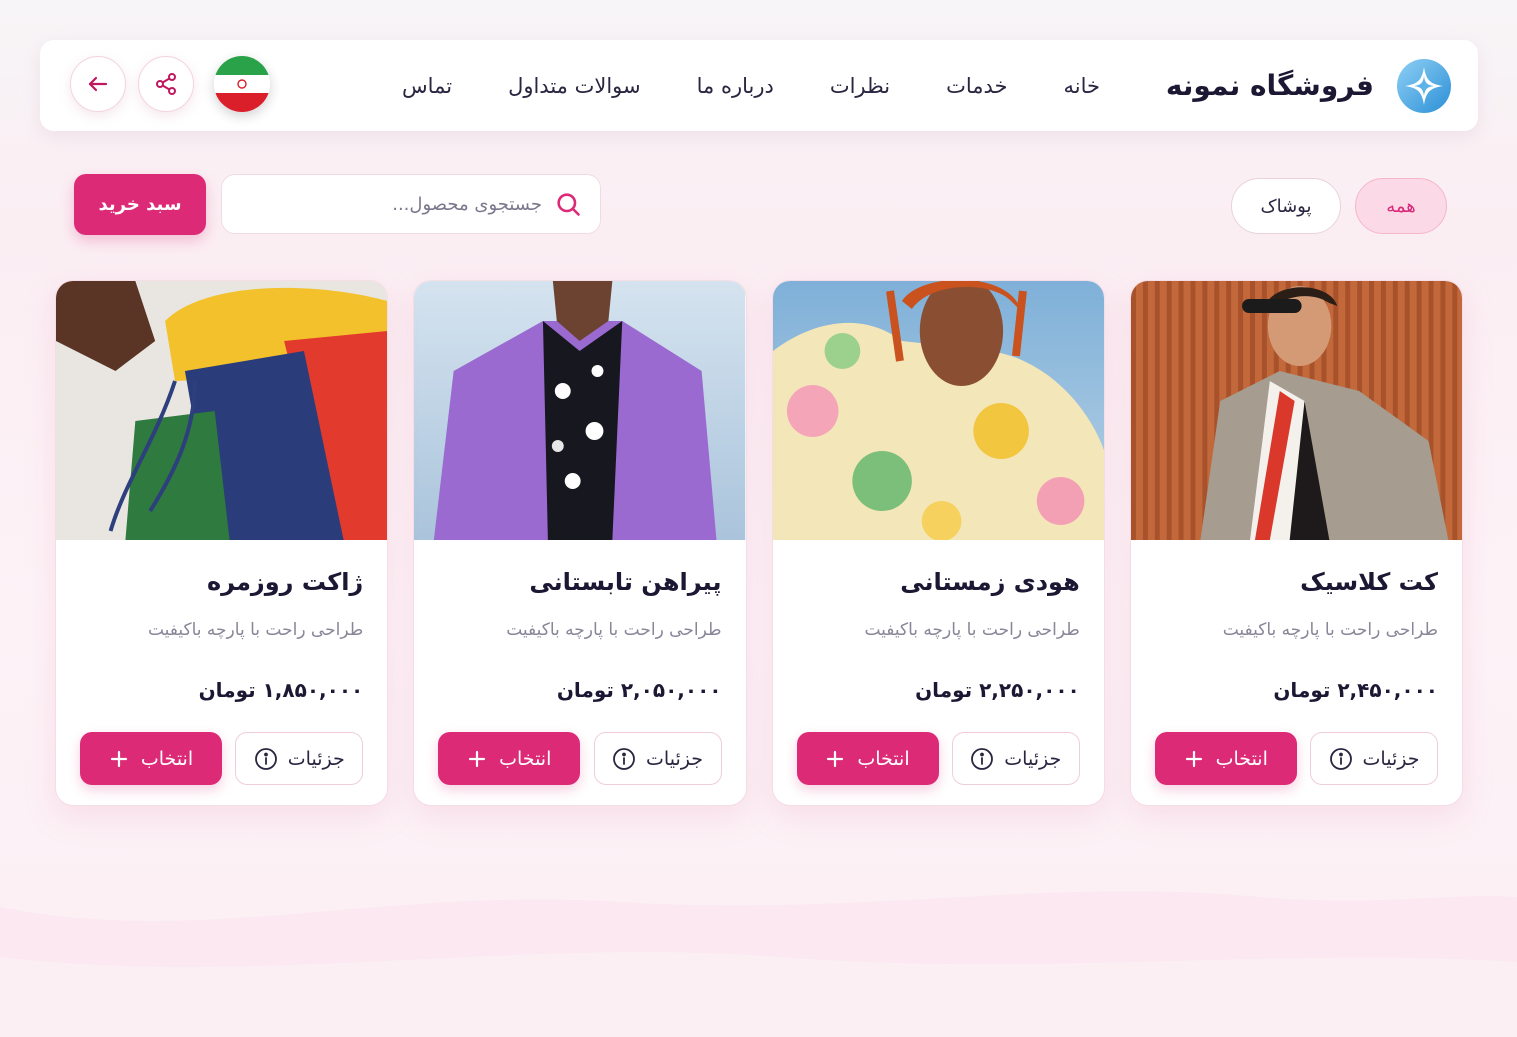 The width and height of the screenshot is (1517, 1037). Describe the element at coordinates (1286, 206) in the screenshot. I see `filter-chip-clothing: پوشاک` at that location.